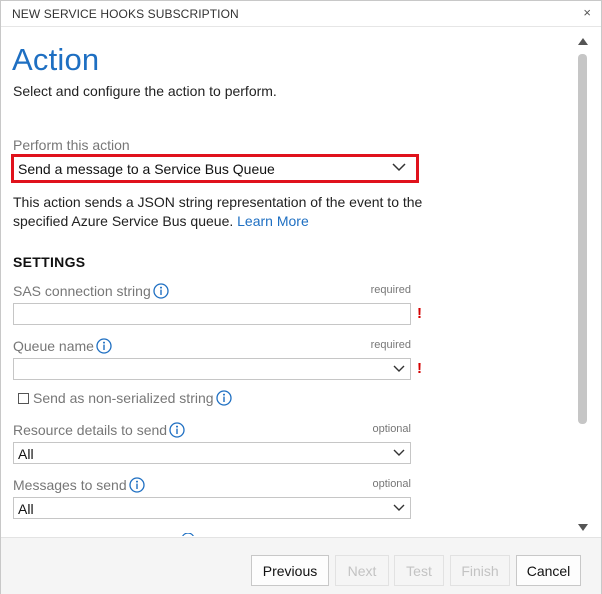 The image size is (602, 594). I want to click on queue-name-dropdown, so click(212, 369).